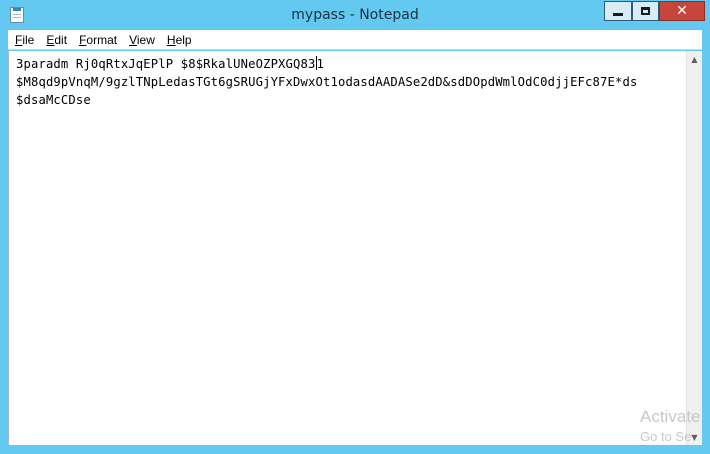 The image size is (710, 454). Describe the element at coordinates (171, 39) in the screenshot. I see `menu-help-accel: H` at that location.